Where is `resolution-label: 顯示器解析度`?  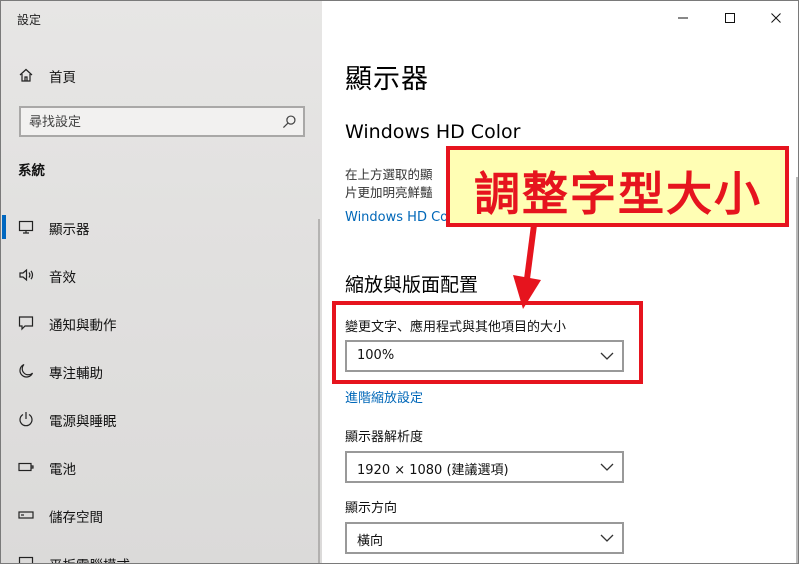
resolution-label: 顯示器解析度 is located at coordinates (384, 437).